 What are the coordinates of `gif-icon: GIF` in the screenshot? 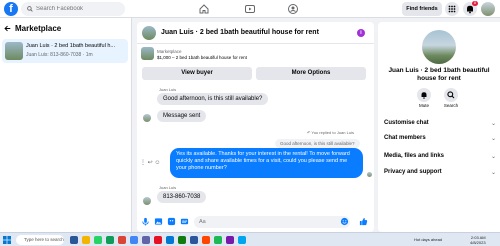 It's located at (184, 221).